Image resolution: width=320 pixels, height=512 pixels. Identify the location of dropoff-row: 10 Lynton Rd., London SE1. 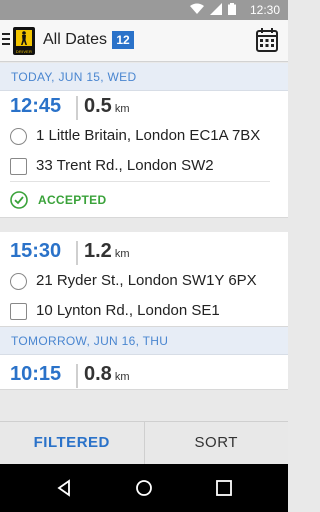
(144, 311).